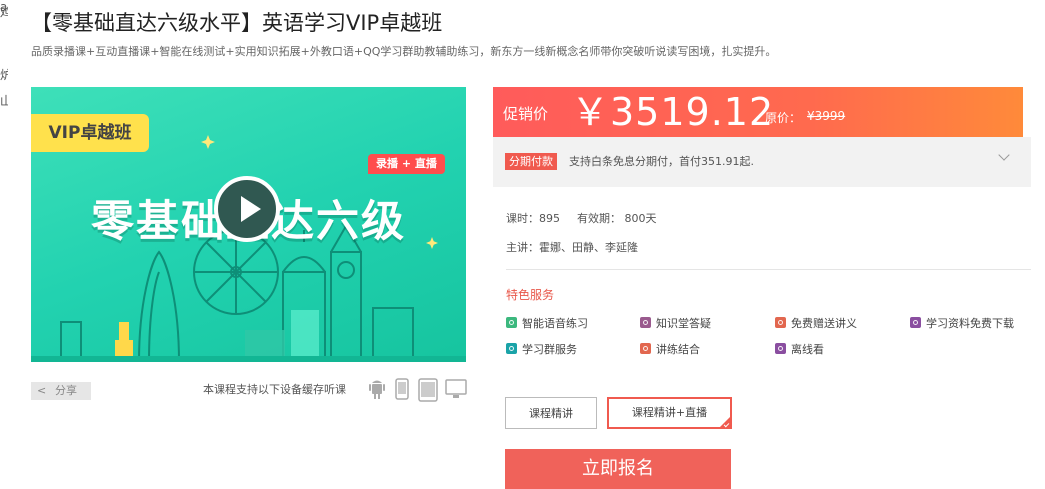  I want to click on course-meta-validity: 有效期： 800天, so click(617, 218).